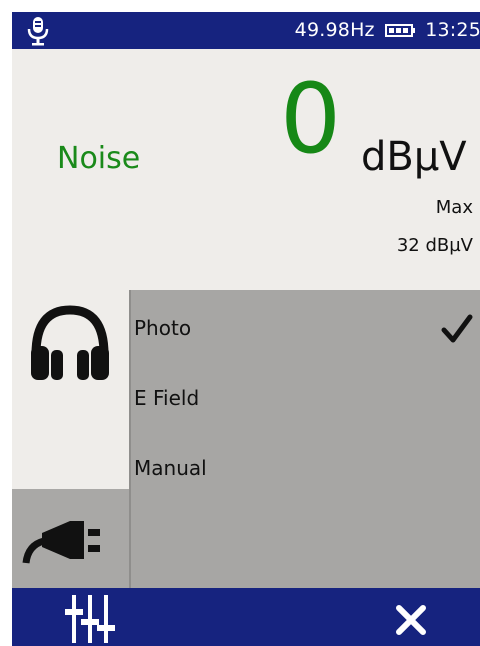  Describe the element at coordinates (90, 619) in the screenshot. I see `sliders-icon` at that location.